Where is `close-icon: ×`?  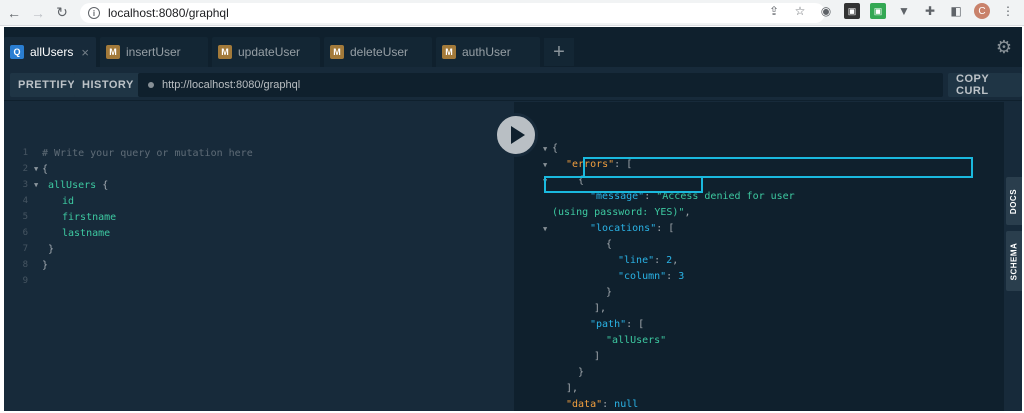 close-icon: × is located at coordinates (85, 52).